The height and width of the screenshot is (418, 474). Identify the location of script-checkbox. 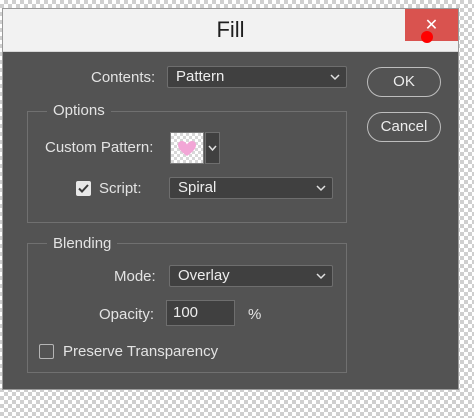
(83, 188).